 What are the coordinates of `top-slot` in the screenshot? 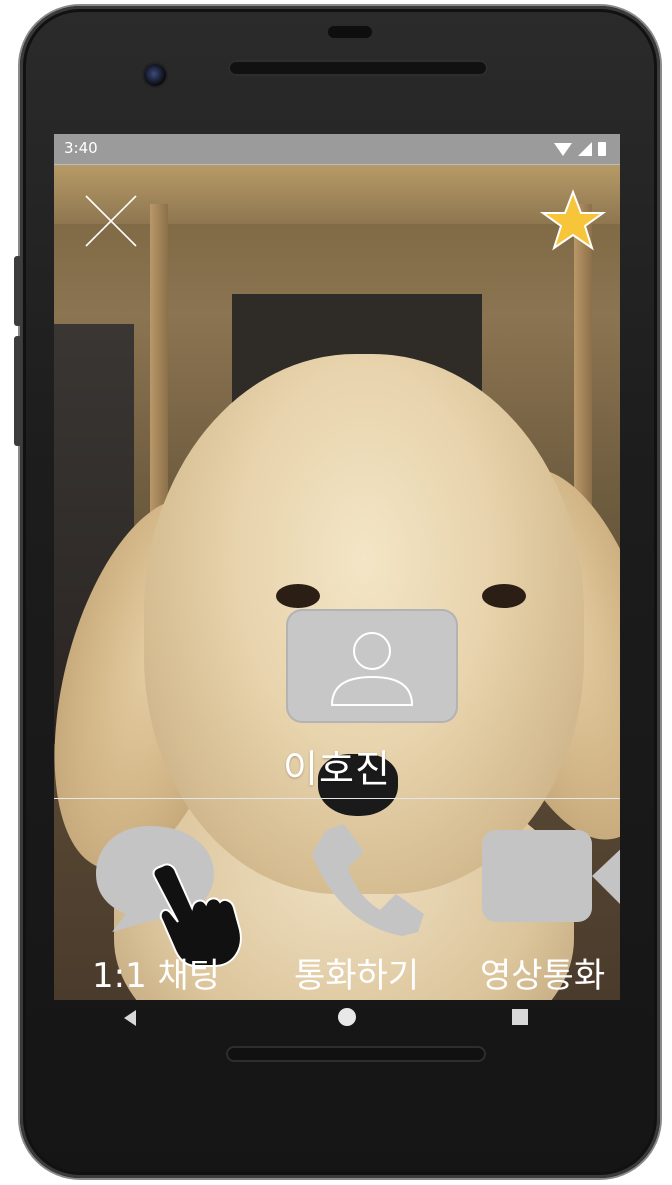 It's located at (350, 32).